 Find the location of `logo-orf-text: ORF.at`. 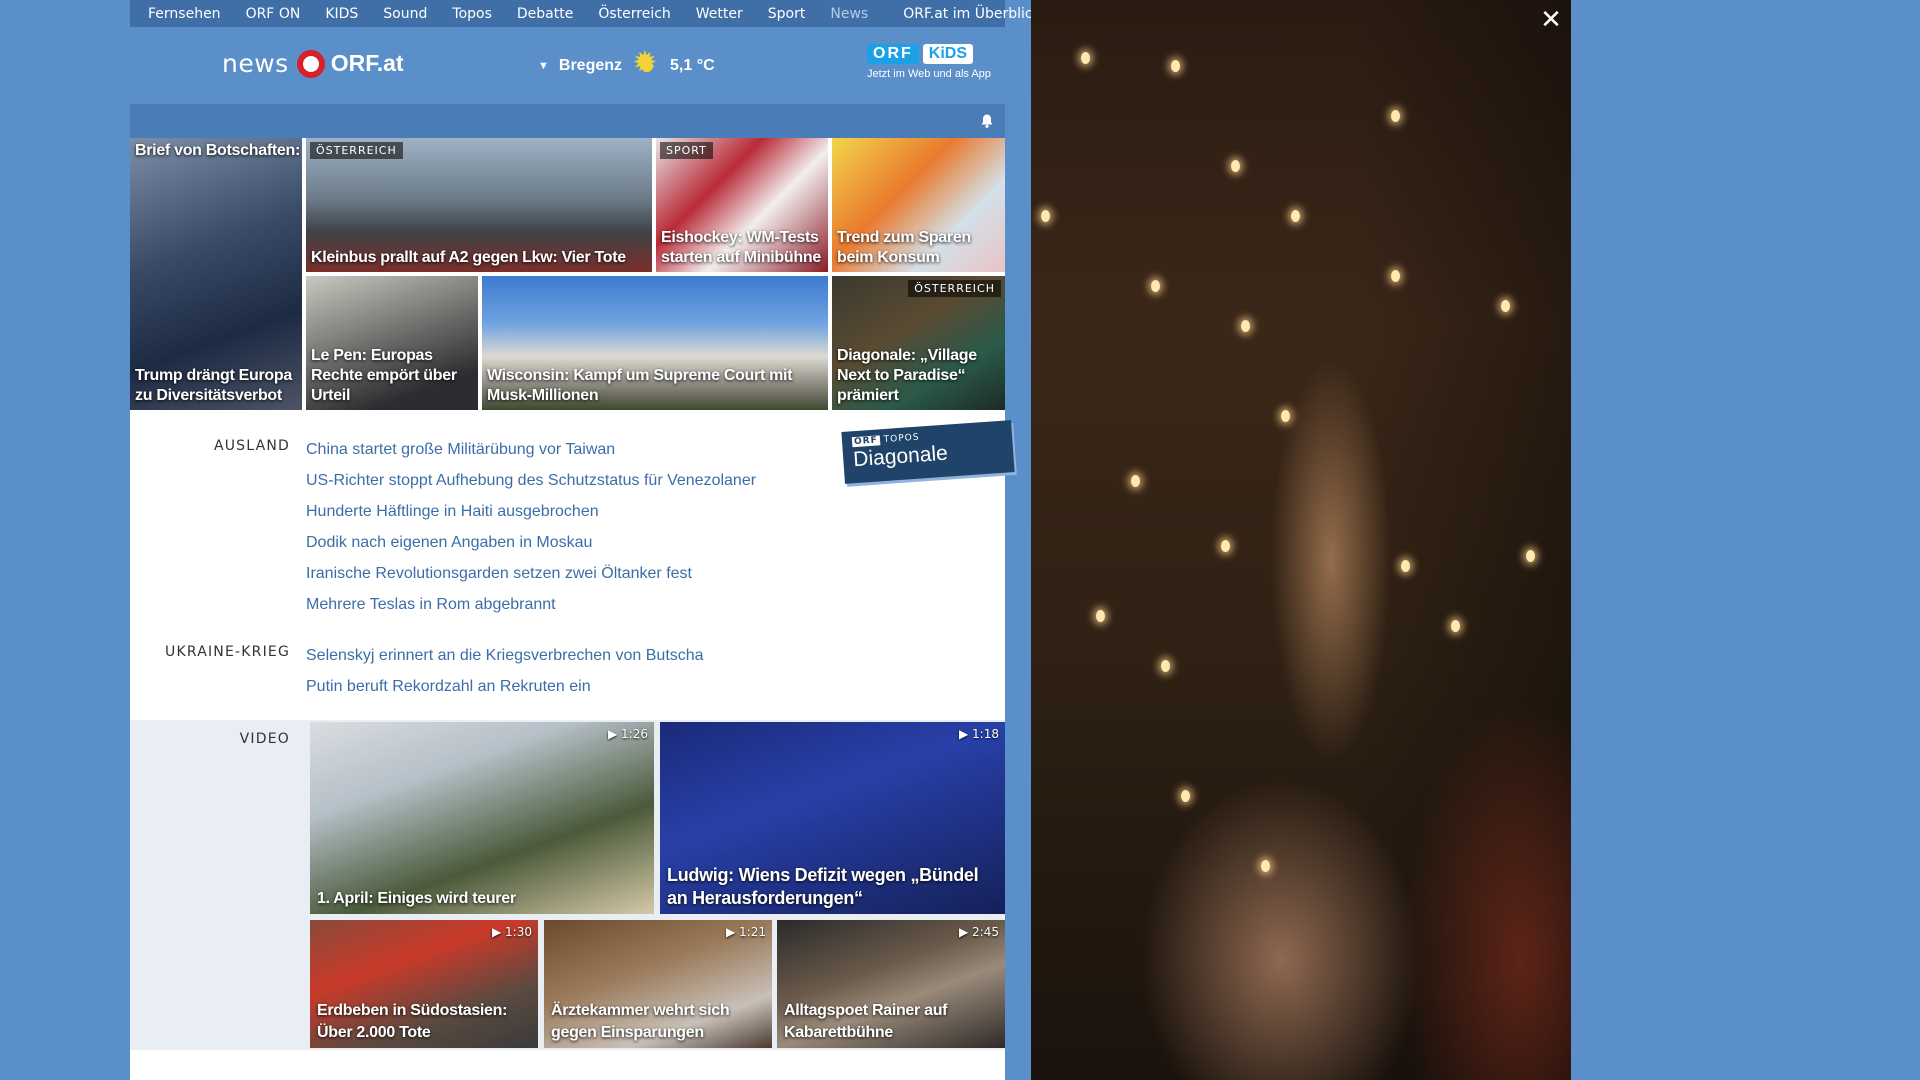

logo-orf-text: ORF.at is located at coordinates (367, 63).